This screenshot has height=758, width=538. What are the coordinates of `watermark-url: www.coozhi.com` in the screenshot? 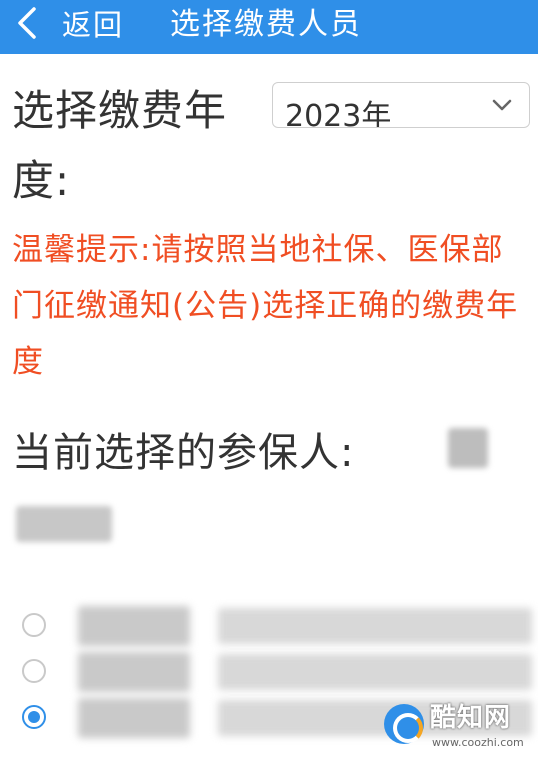 It's located at (478, 742).